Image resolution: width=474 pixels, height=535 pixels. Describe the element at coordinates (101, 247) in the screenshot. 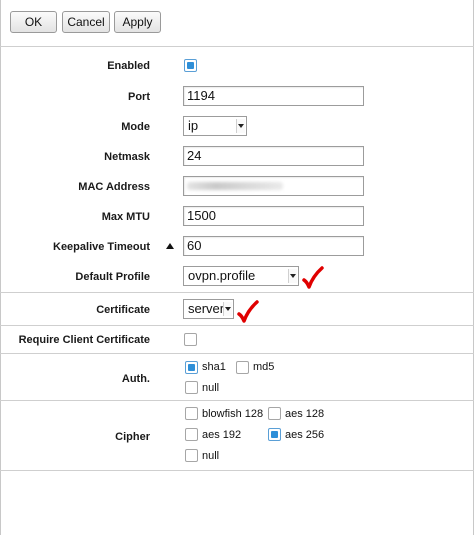

I see `keepalive-timeout-label: Keepalive Timeout` at that location.